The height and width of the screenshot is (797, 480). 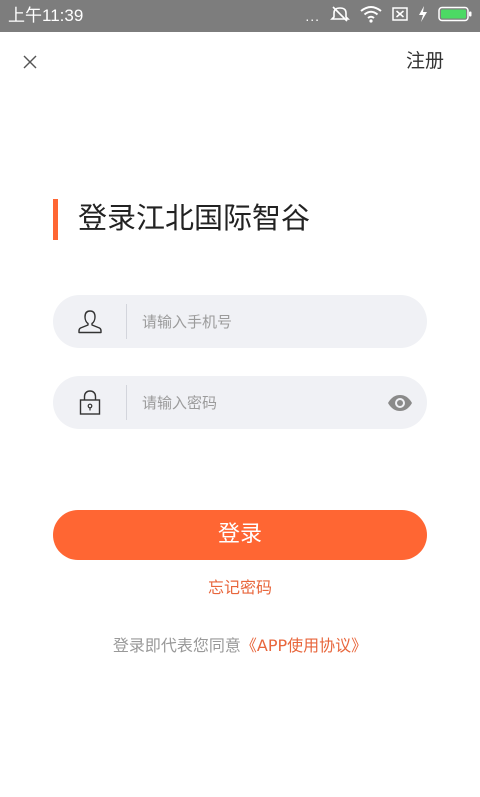 What do you see at coordinates (371, 16) in the screenshot?
I see `wifi-icon` at bounding box center [371, 16].